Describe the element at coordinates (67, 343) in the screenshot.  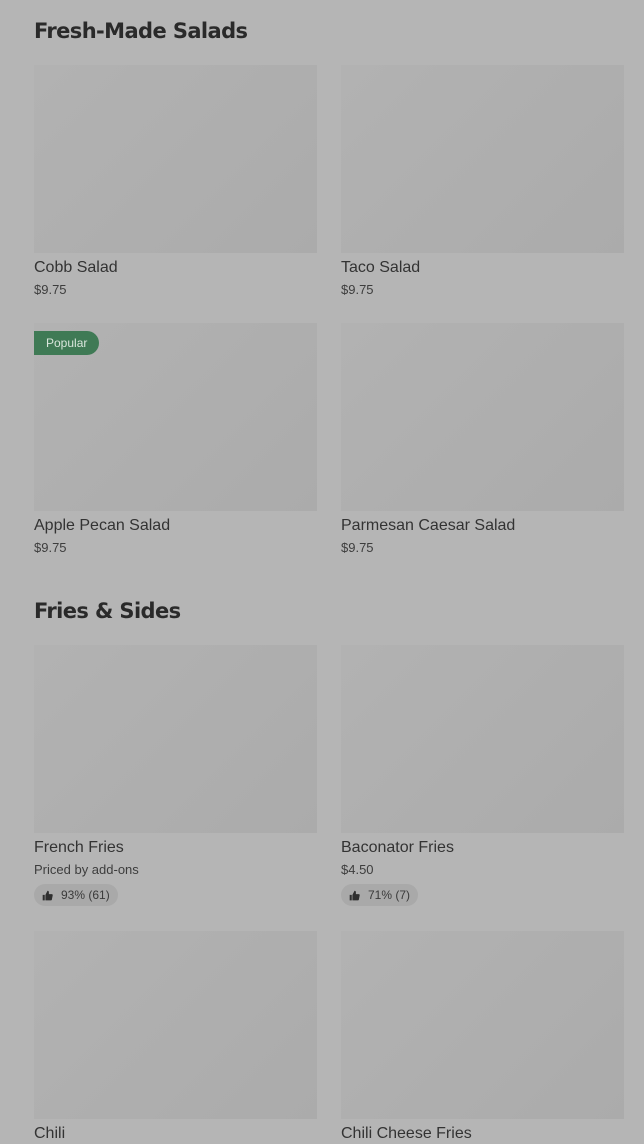
I see `popular-badge: Popular` at that location.